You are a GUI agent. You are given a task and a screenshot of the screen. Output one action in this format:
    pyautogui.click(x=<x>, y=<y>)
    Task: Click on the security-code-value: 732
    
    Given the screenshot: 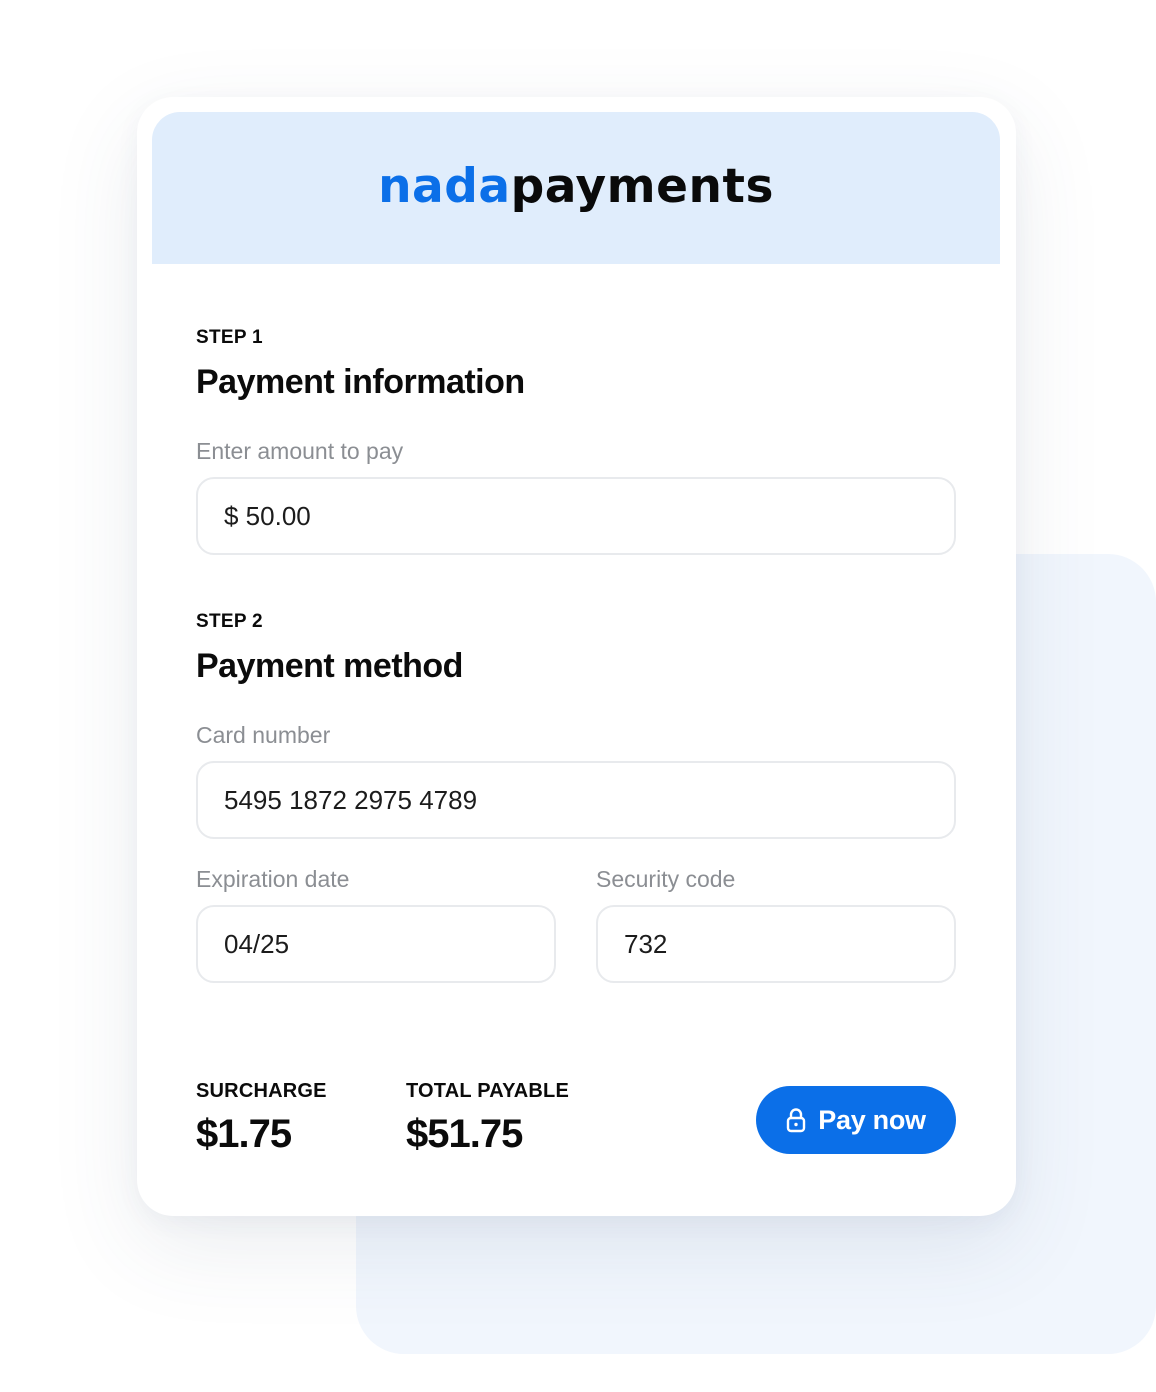 What is the action you would take?
    pyautogui.click(x=646, y=943)
    